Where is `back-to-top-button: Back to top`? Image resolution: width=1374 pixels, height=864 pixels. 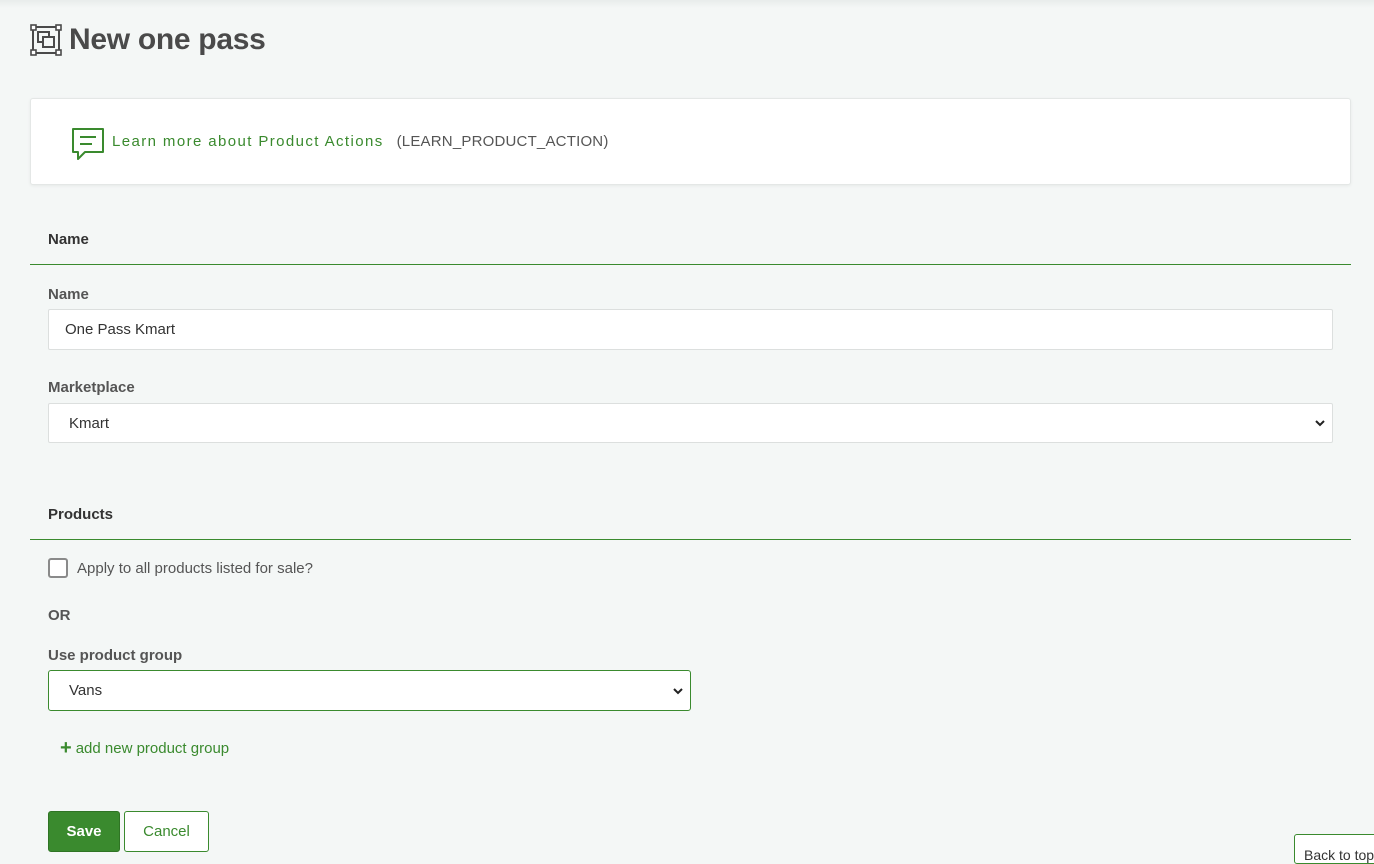
back-to-top-button: Back to top is located at coordinates (1334, 849).